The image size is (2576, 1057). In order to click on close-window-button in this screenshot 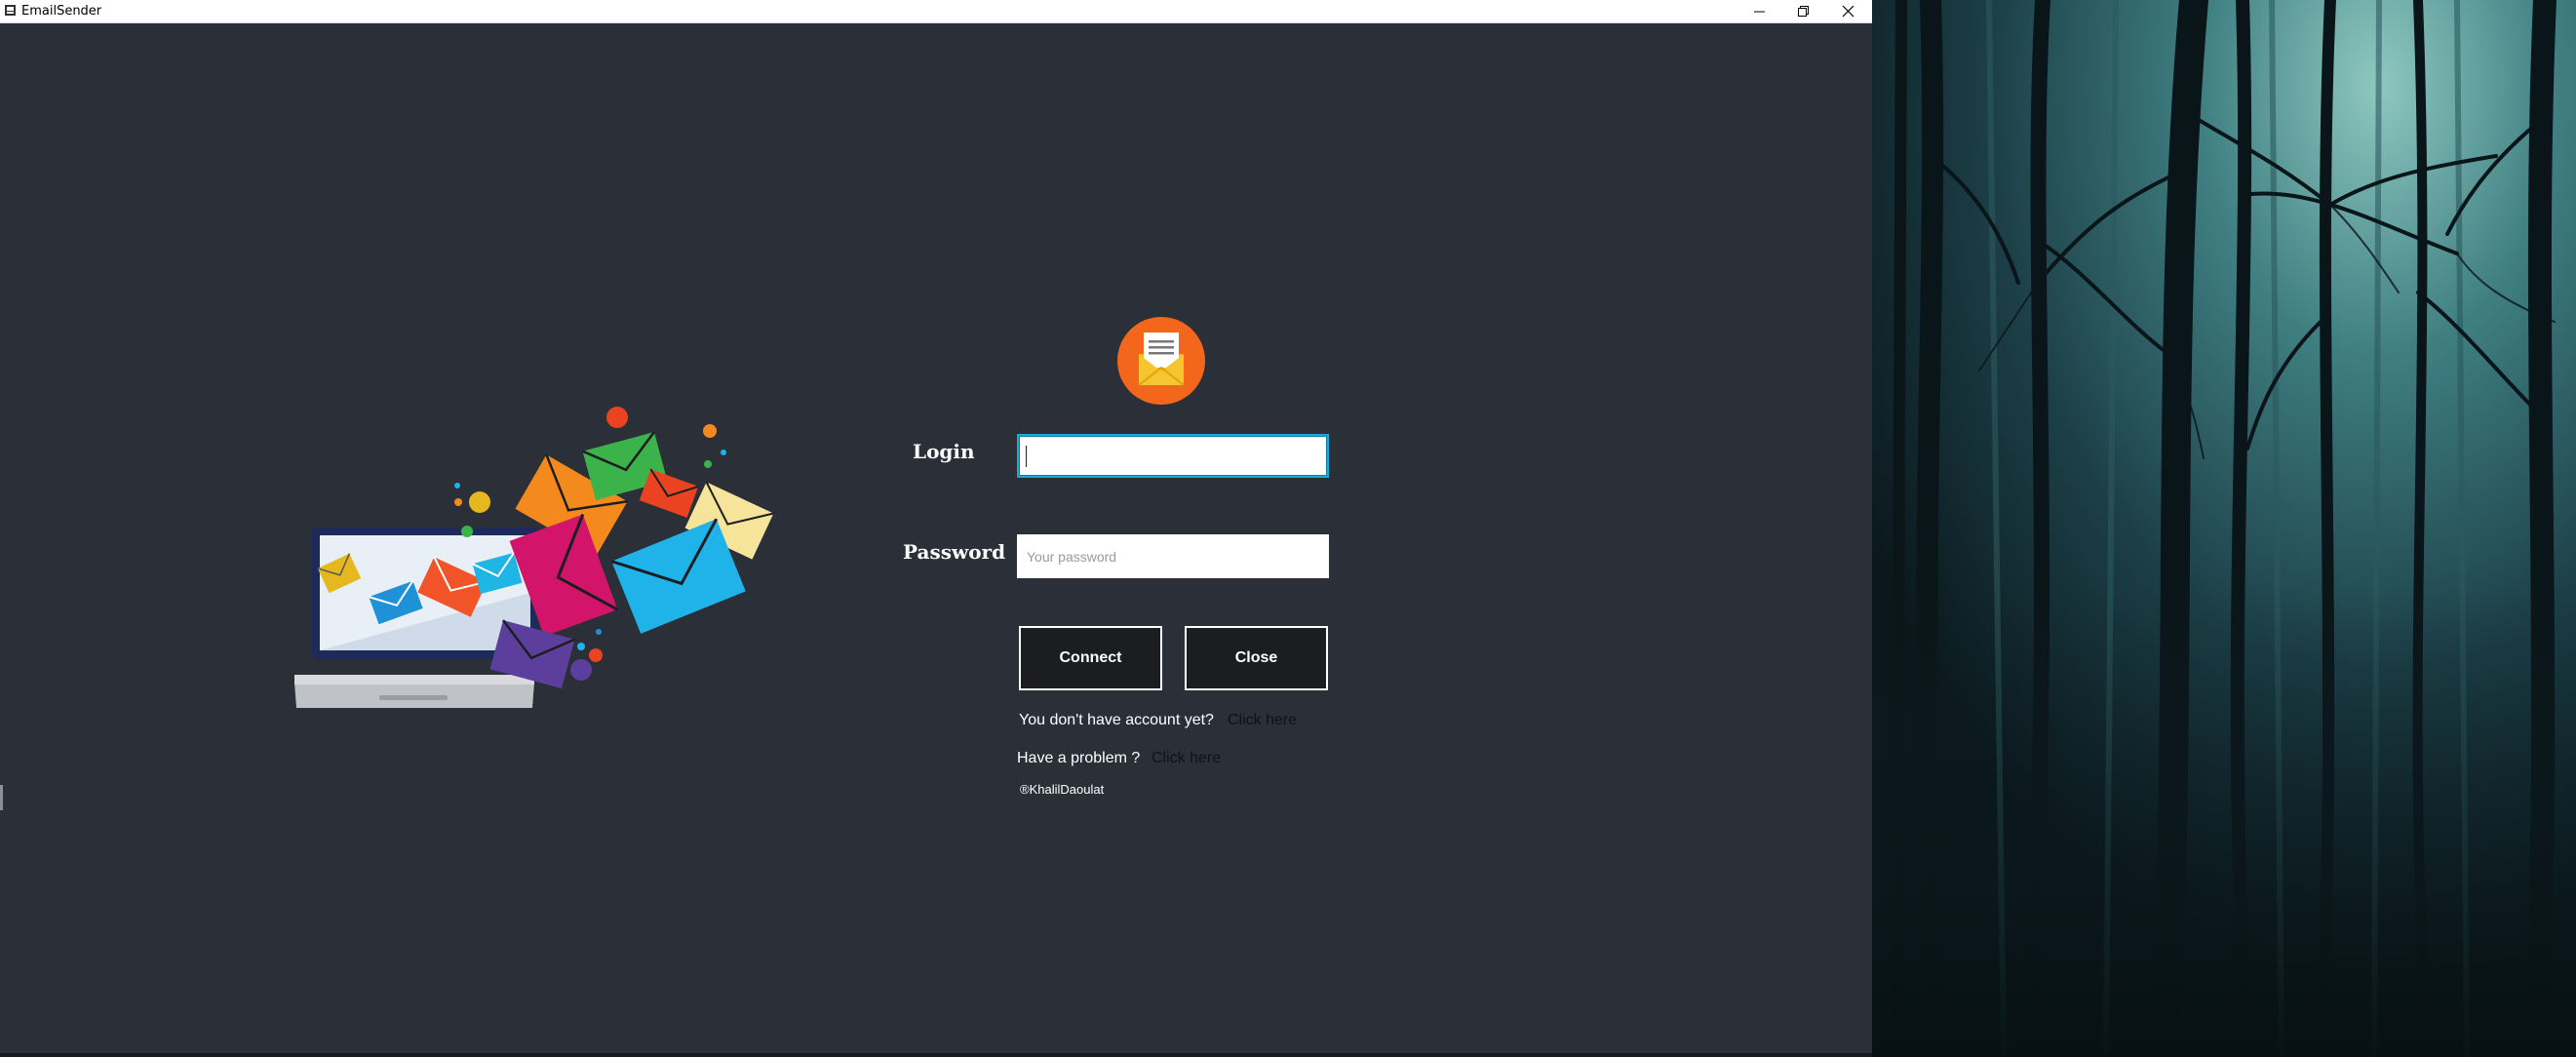, I will do `click(1847, 10)`.